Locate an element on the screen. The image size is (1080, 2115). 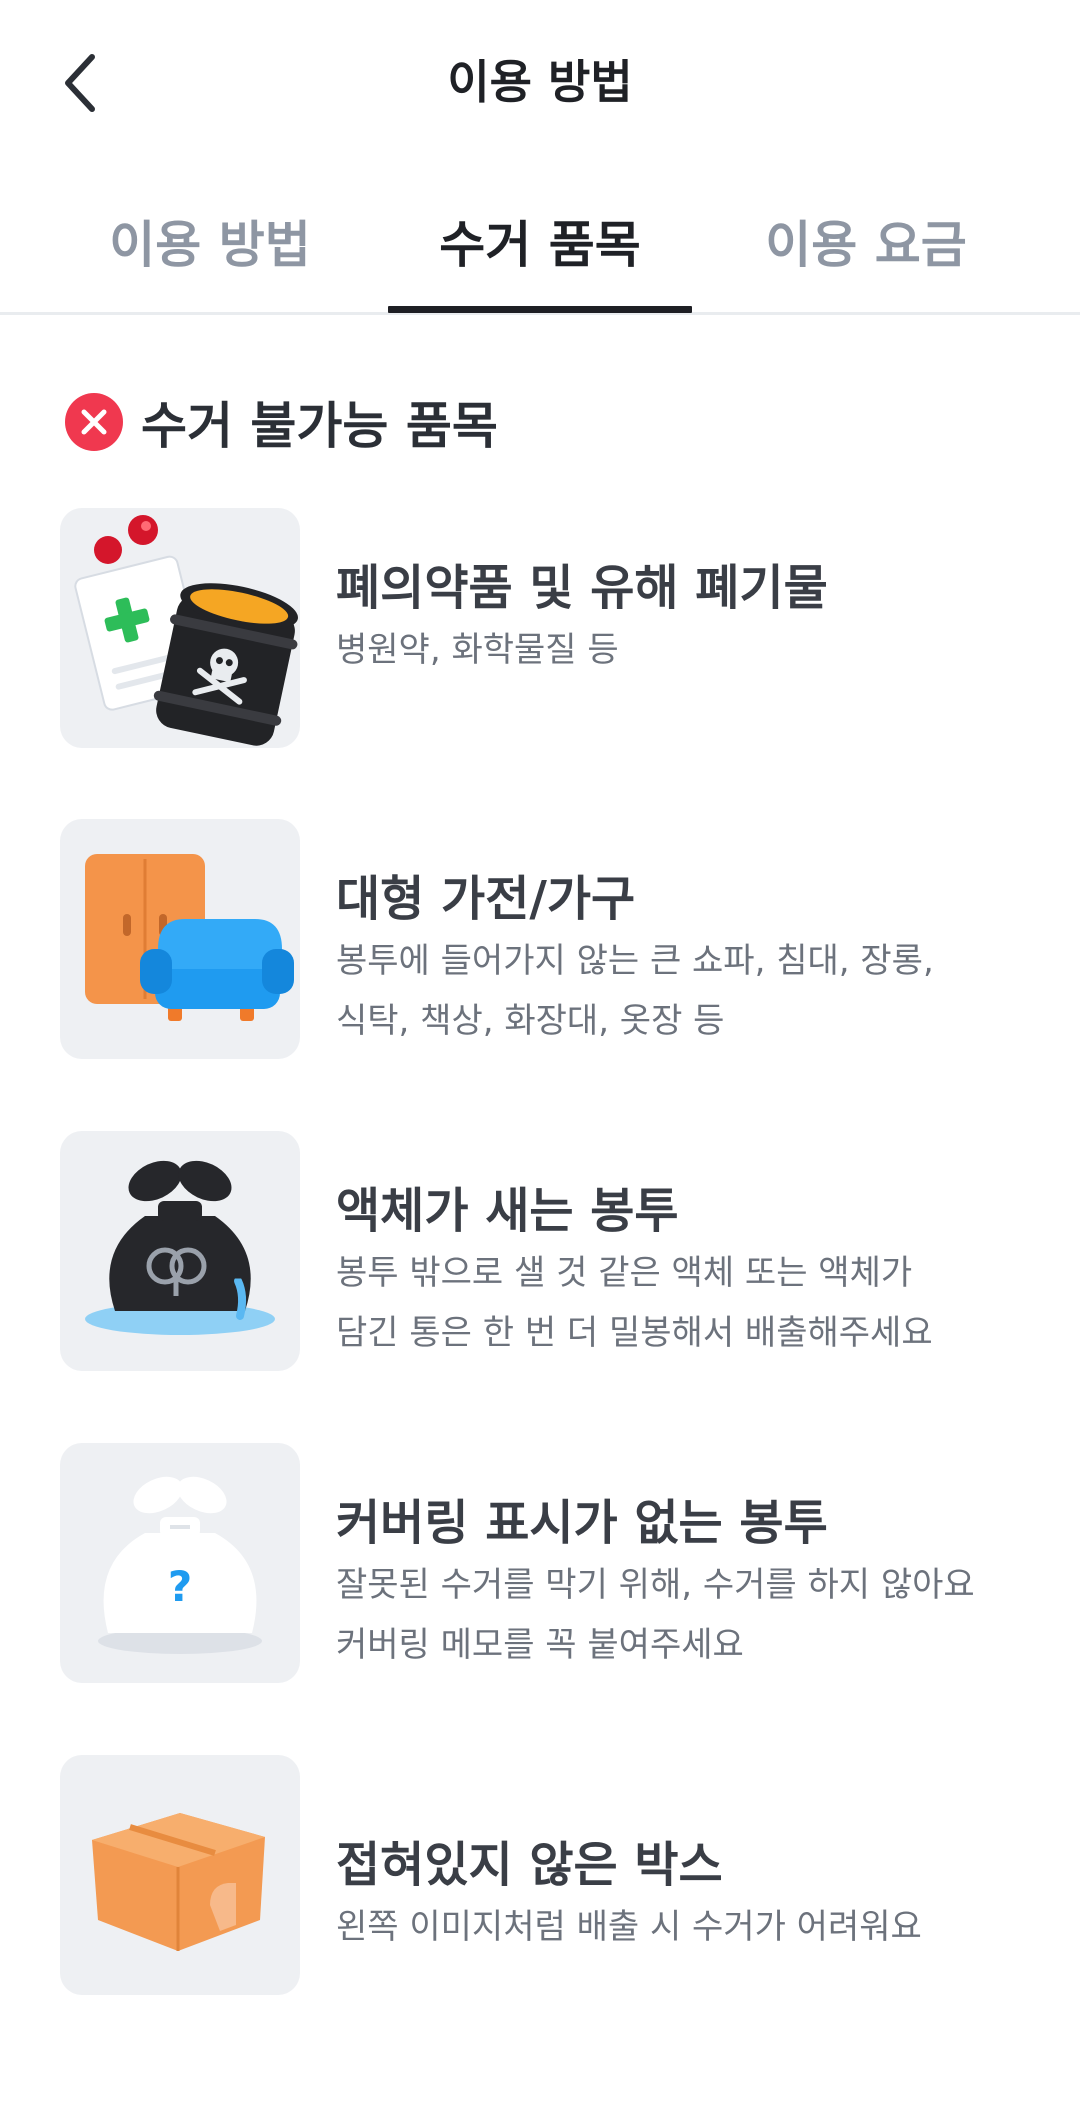
furniture-icon is located at coordinates (180, 939).